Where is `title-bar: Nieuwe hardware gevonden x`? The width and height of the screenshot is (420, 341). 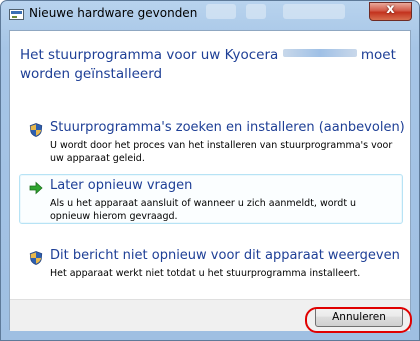 title-bar: Nieuwe hardware gevonden x is located at coordinates (210, 14).